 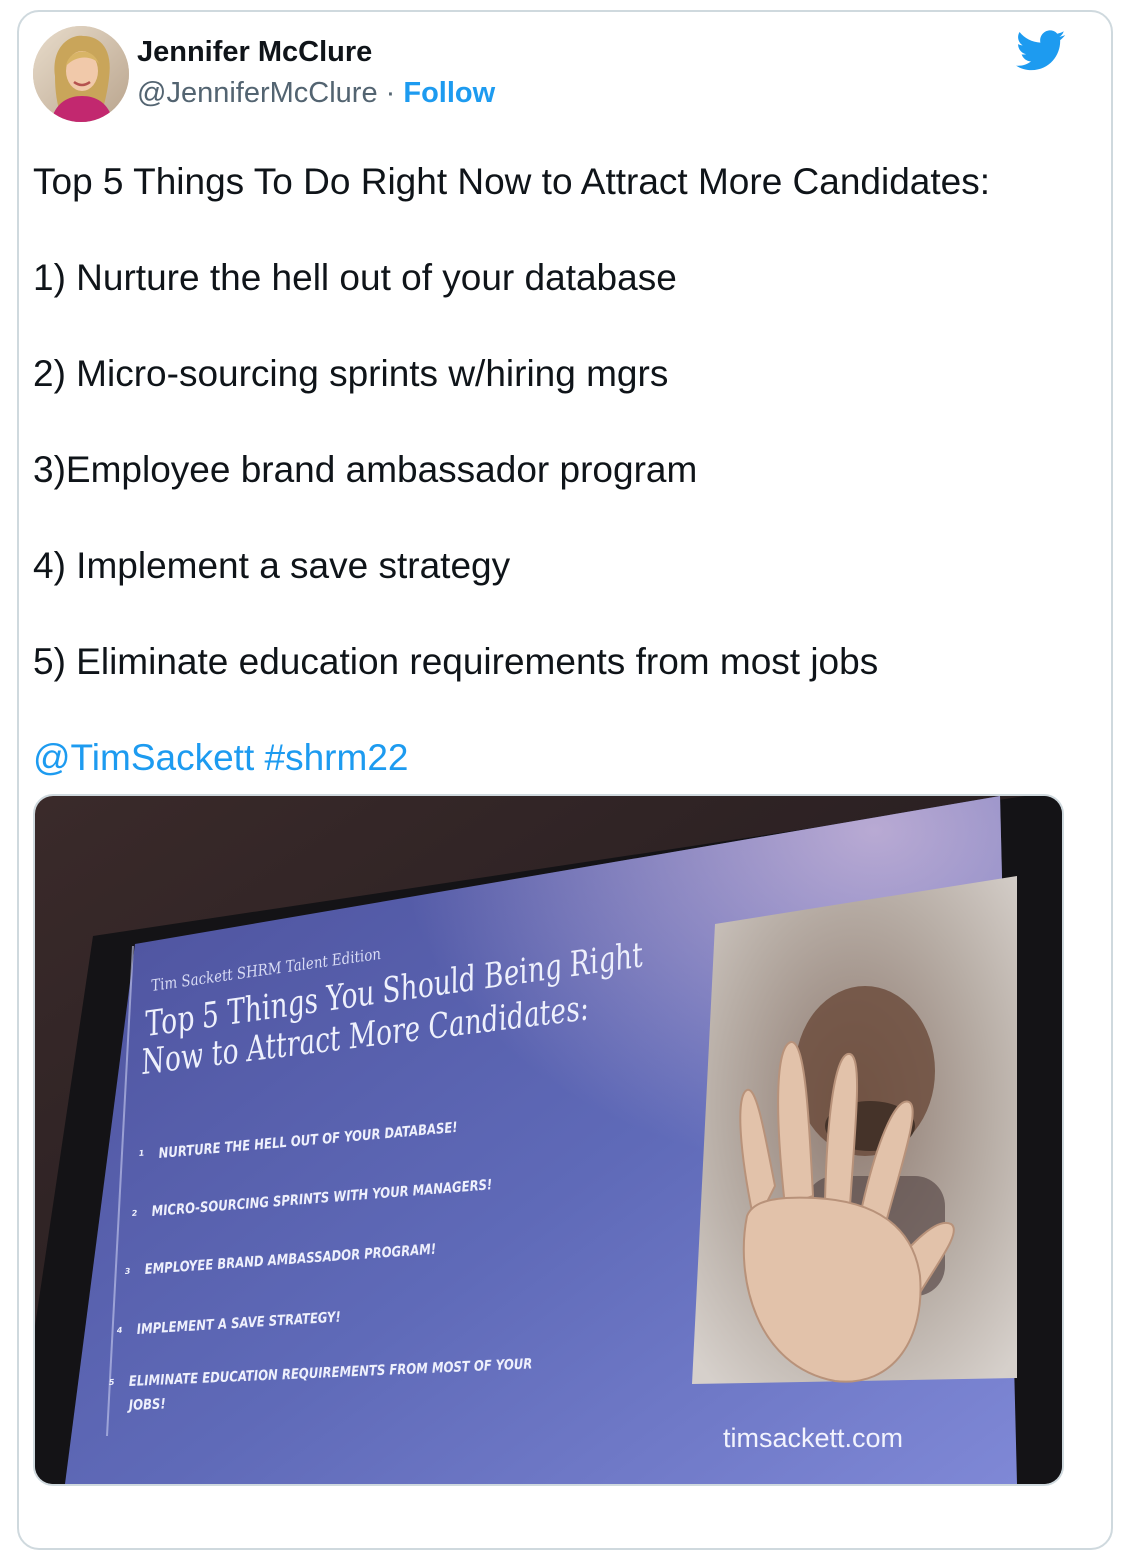 I want to click on slide-photo, so click(x=854, y=1130).